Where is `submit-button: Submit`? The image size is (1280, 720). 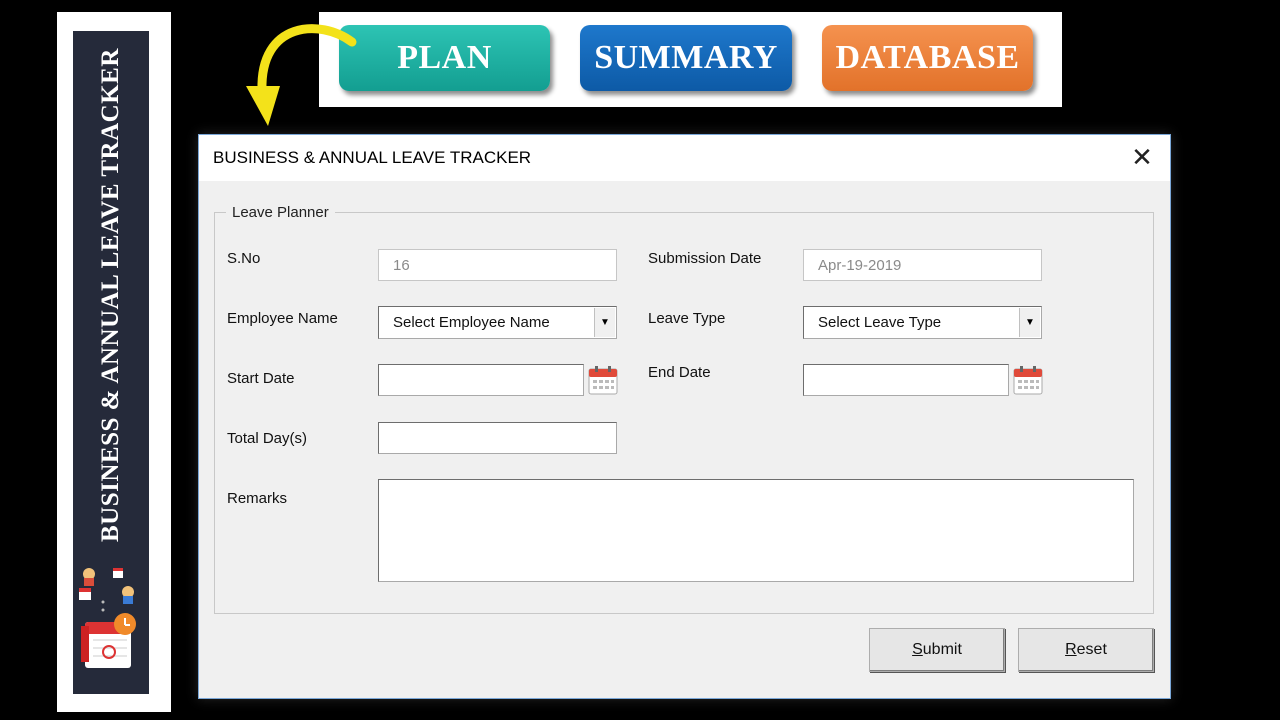 submit-button: Submit is located at coordinates (937, 650).